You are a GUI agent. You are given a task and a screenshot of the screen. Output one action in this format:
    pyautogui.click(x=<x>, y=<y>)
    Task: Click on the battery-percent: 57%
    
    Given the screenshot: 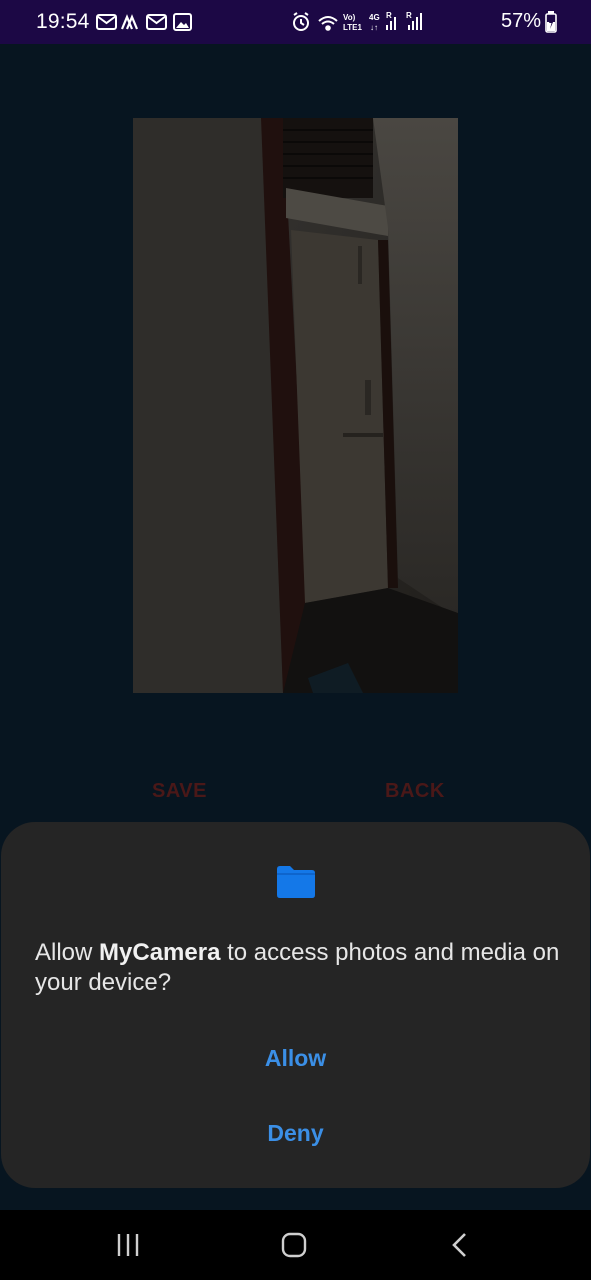 What is the action you would take?
    pyautogui.click(x=520, y=21)
    